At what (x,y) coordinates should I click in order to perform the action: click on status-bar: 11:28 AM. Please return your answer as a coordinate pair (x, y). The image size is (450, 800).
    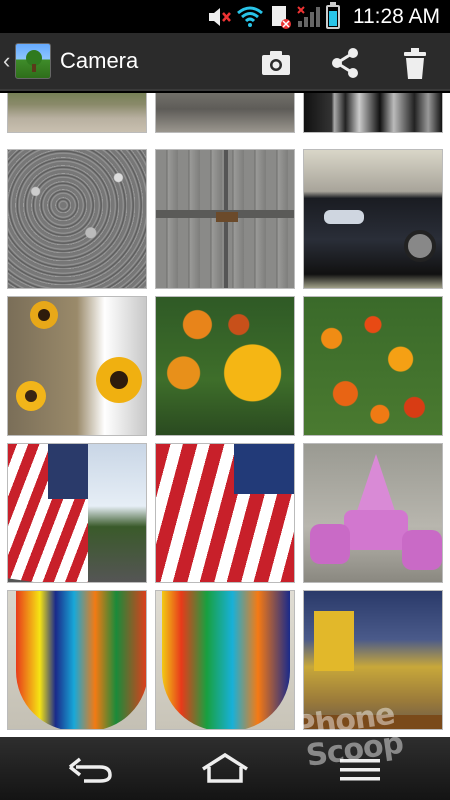
    Looking at the image, I should click on (225, 16).